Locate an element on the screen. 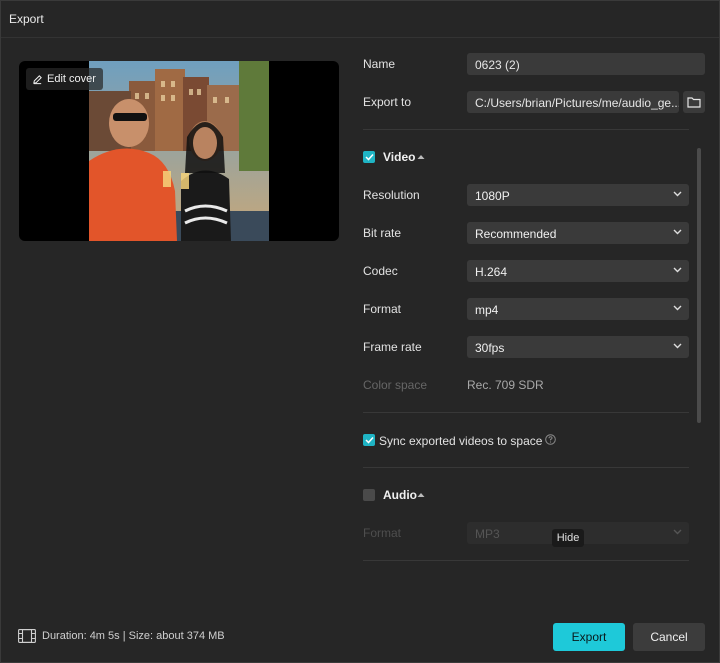  cancel-button: Cancel is located at coordinates (669, 637).